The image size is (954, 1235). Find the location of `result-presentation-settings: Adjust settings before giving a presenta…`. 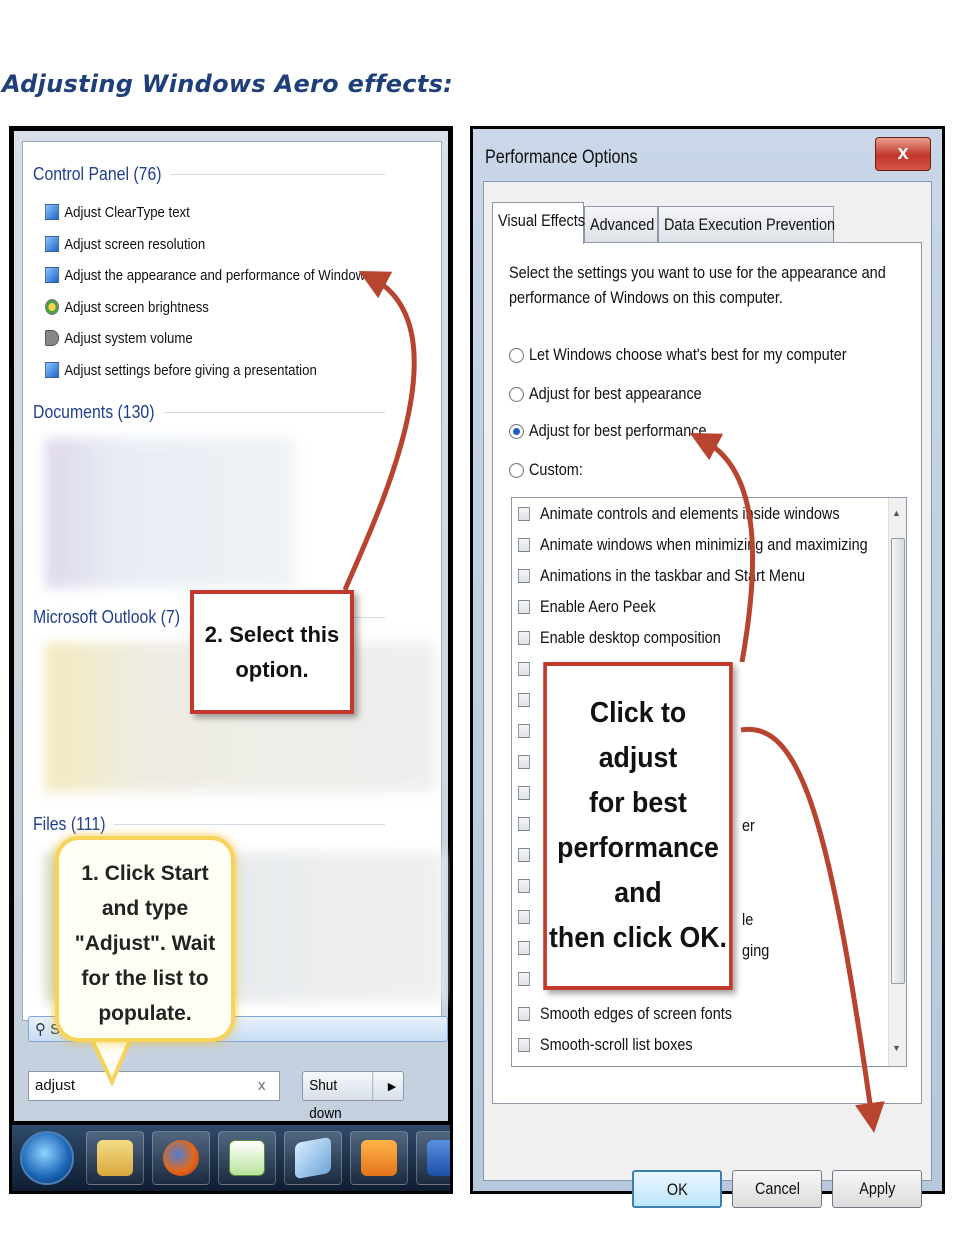

result-presentation-settings: Adjust settings before giving a presenta… is located at coordinates (181, 370).